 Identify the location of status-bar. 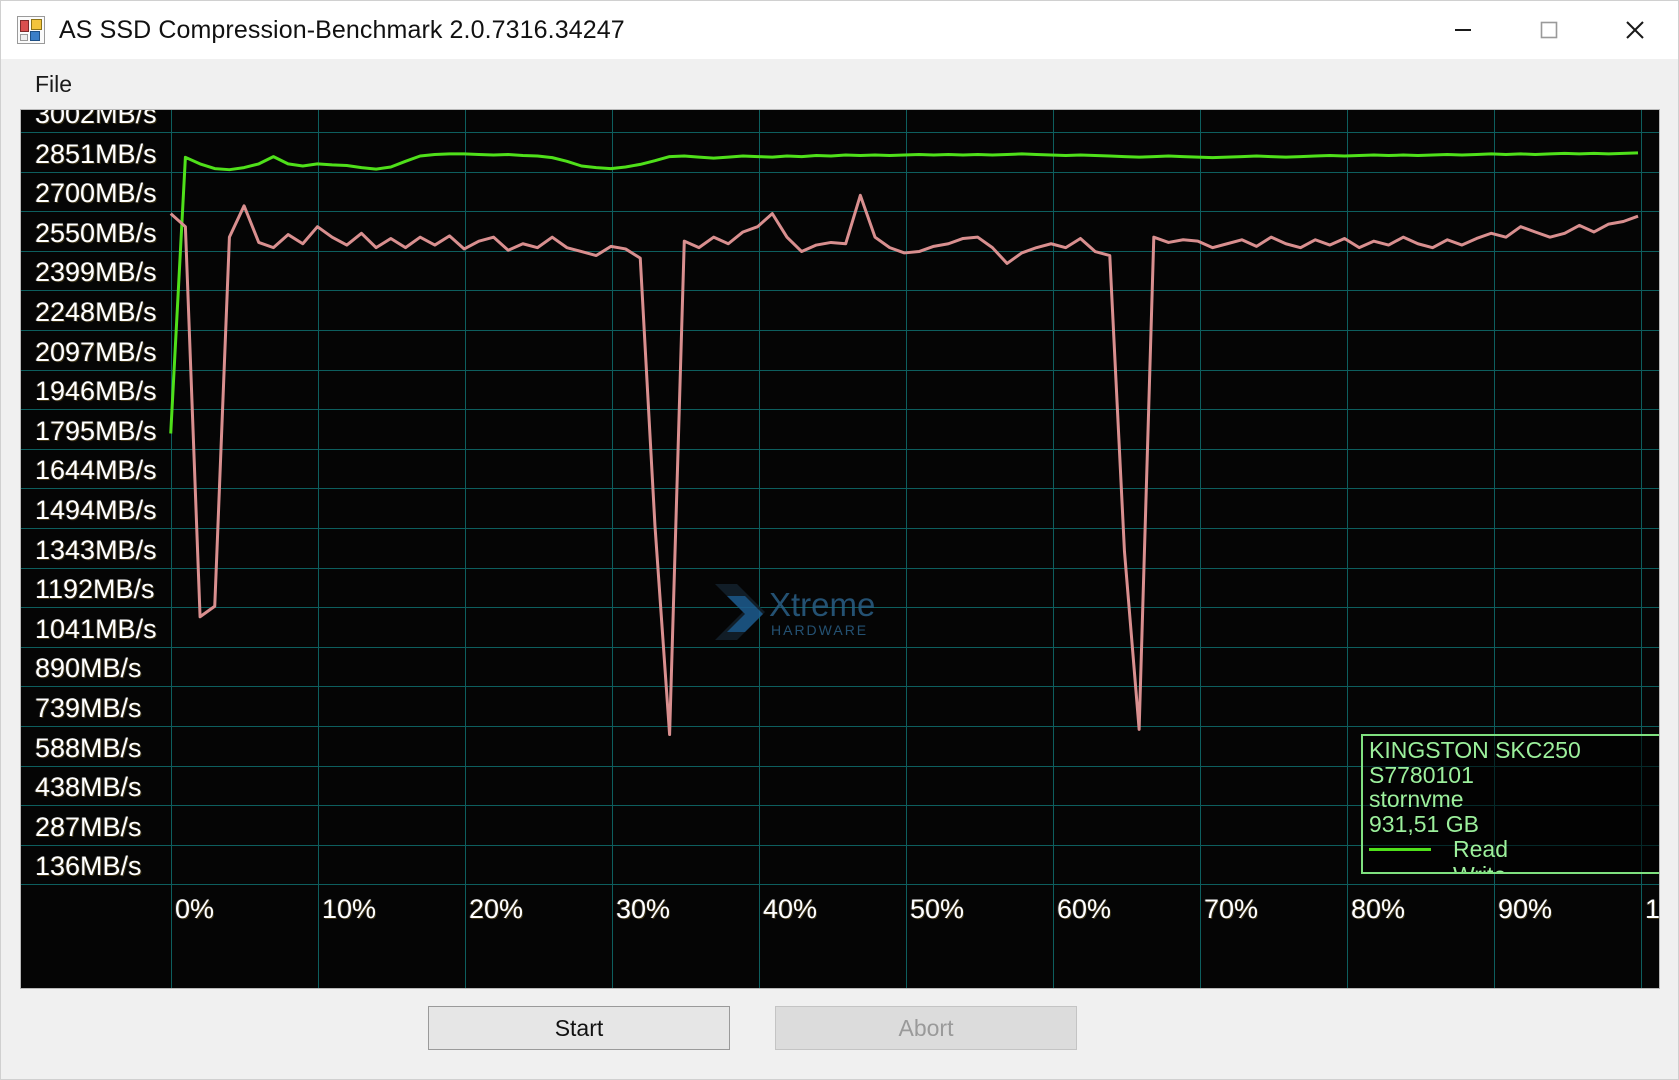
(839, 1073).